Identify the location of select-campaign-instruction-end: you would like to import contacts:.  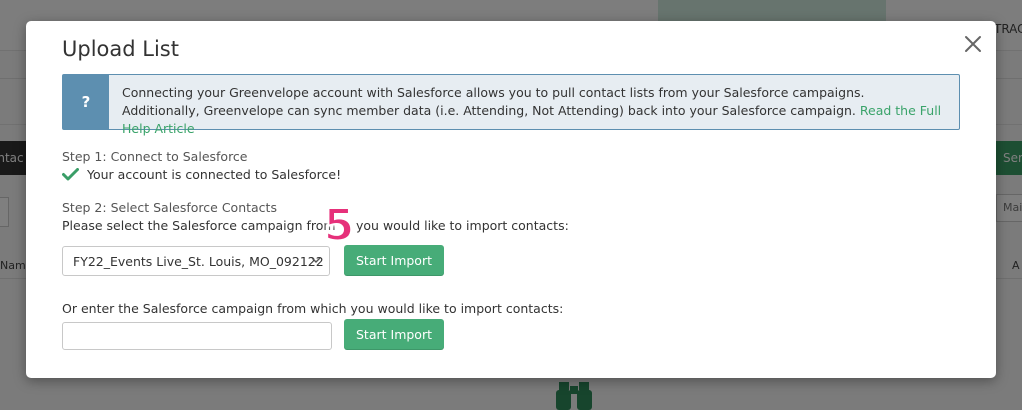
(462, 225).